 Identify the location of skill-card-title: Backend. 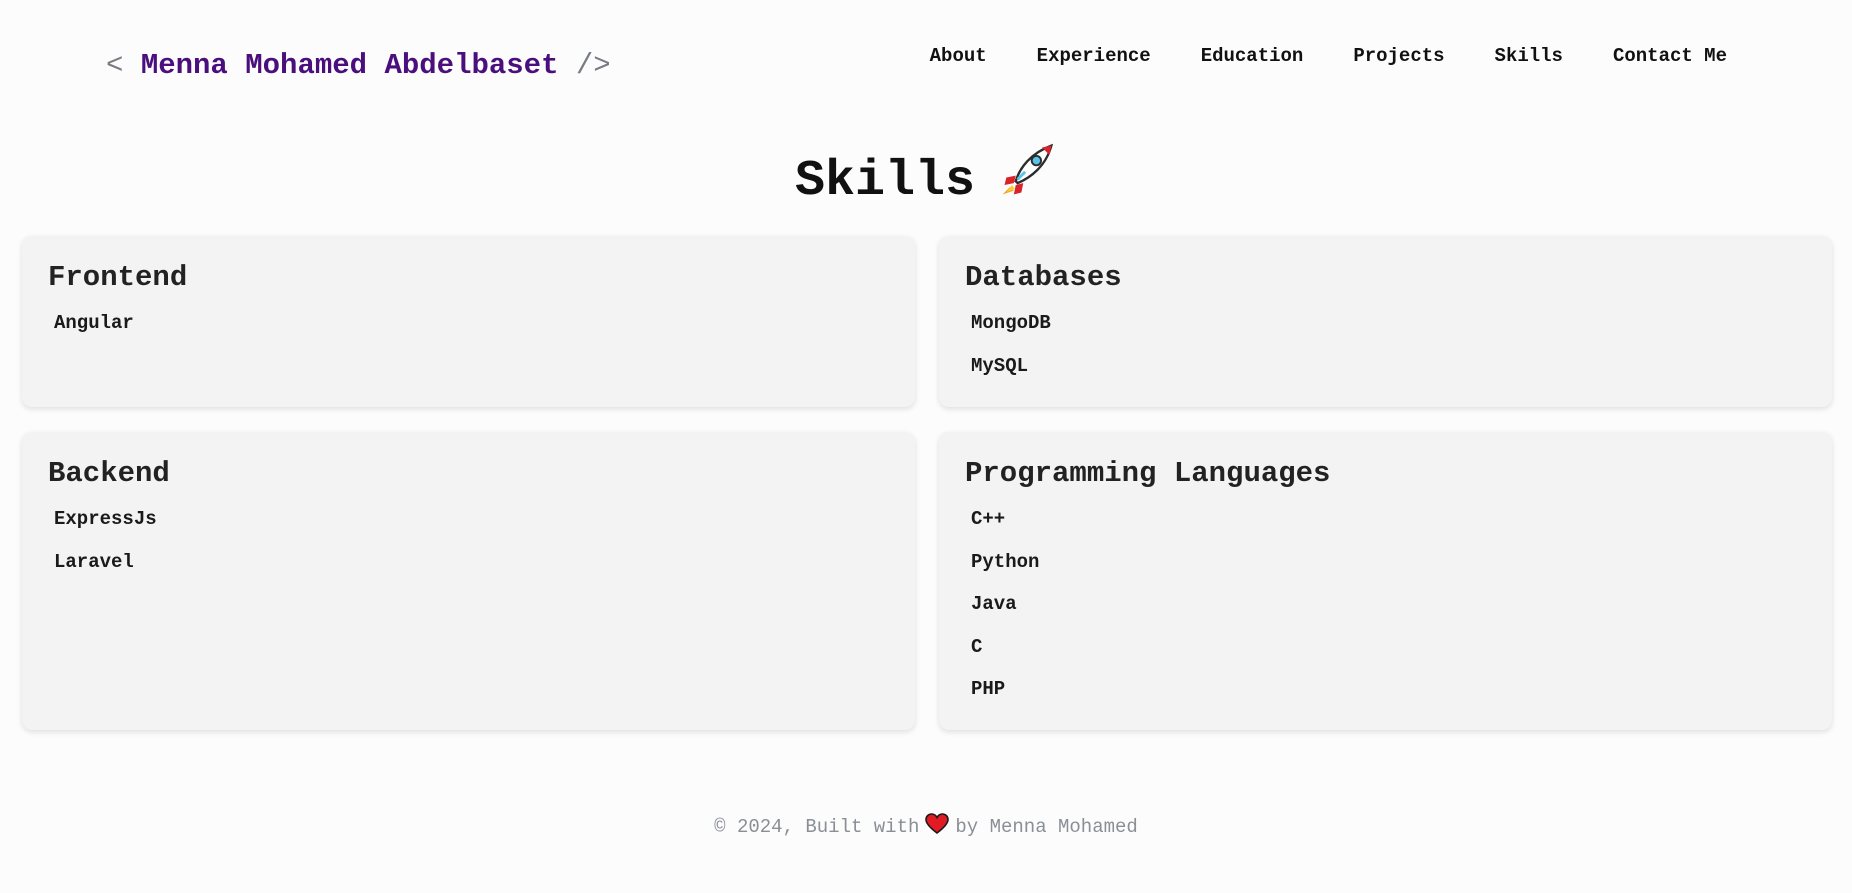
(109, 473).